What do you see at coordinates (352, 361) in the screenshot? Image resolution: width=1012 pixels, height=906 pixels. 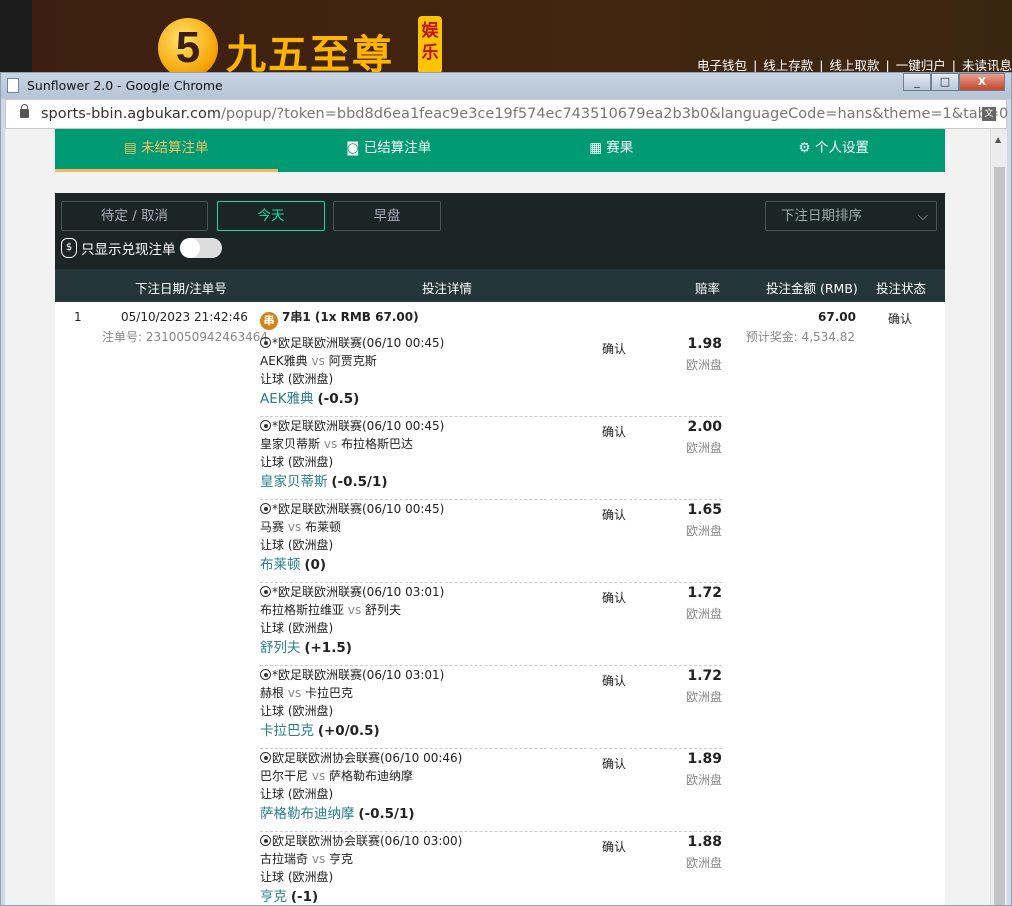 I see `away-team: 阿贾克斯` at bounding box center [352, 361].